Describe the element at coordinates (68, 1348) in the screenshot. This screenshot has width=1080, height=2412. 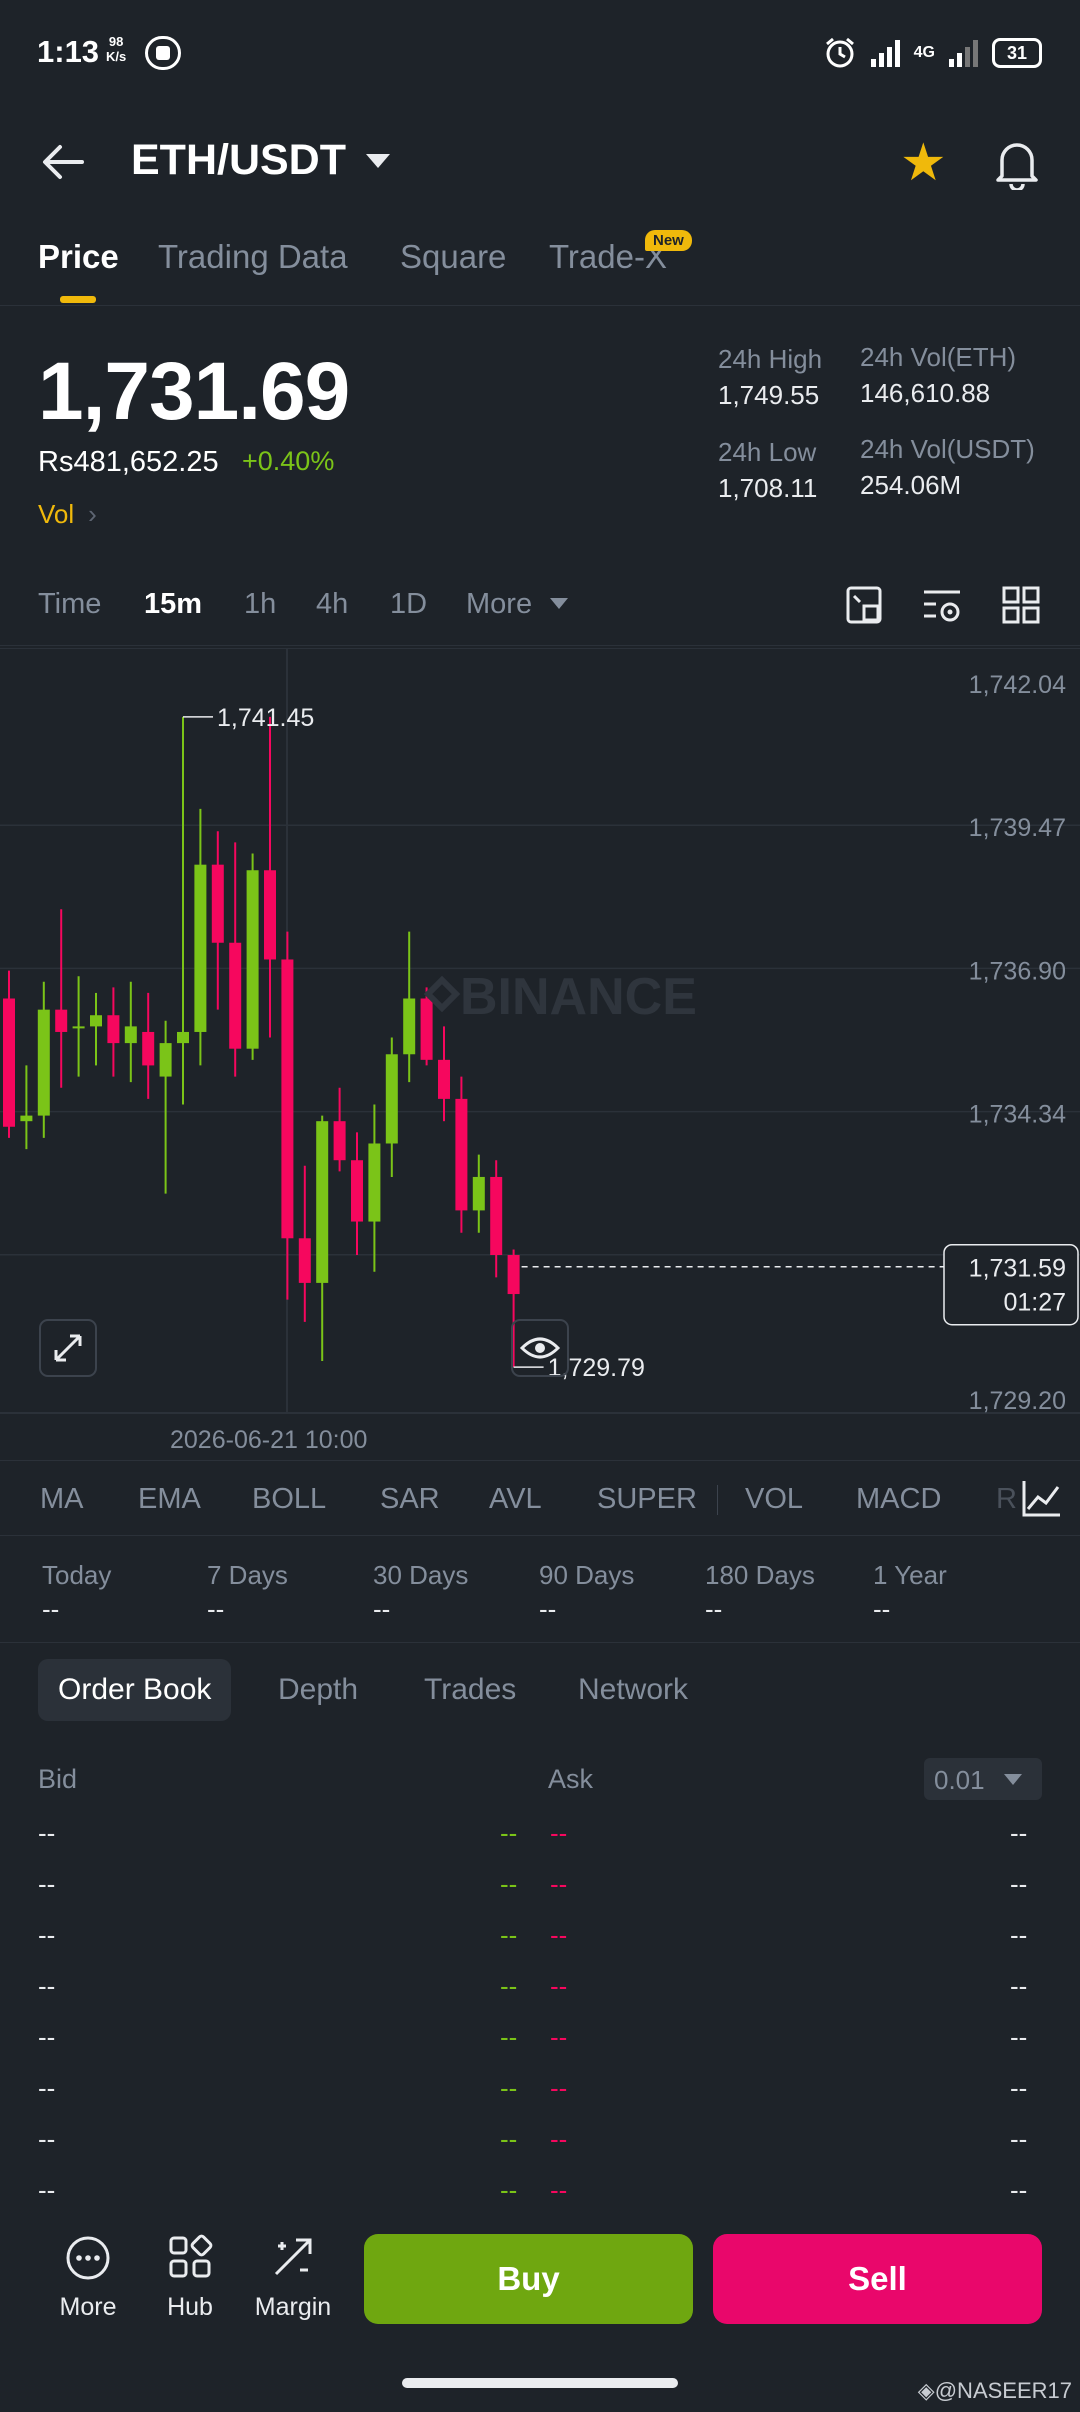
I see `expand-chart-button` at that location.